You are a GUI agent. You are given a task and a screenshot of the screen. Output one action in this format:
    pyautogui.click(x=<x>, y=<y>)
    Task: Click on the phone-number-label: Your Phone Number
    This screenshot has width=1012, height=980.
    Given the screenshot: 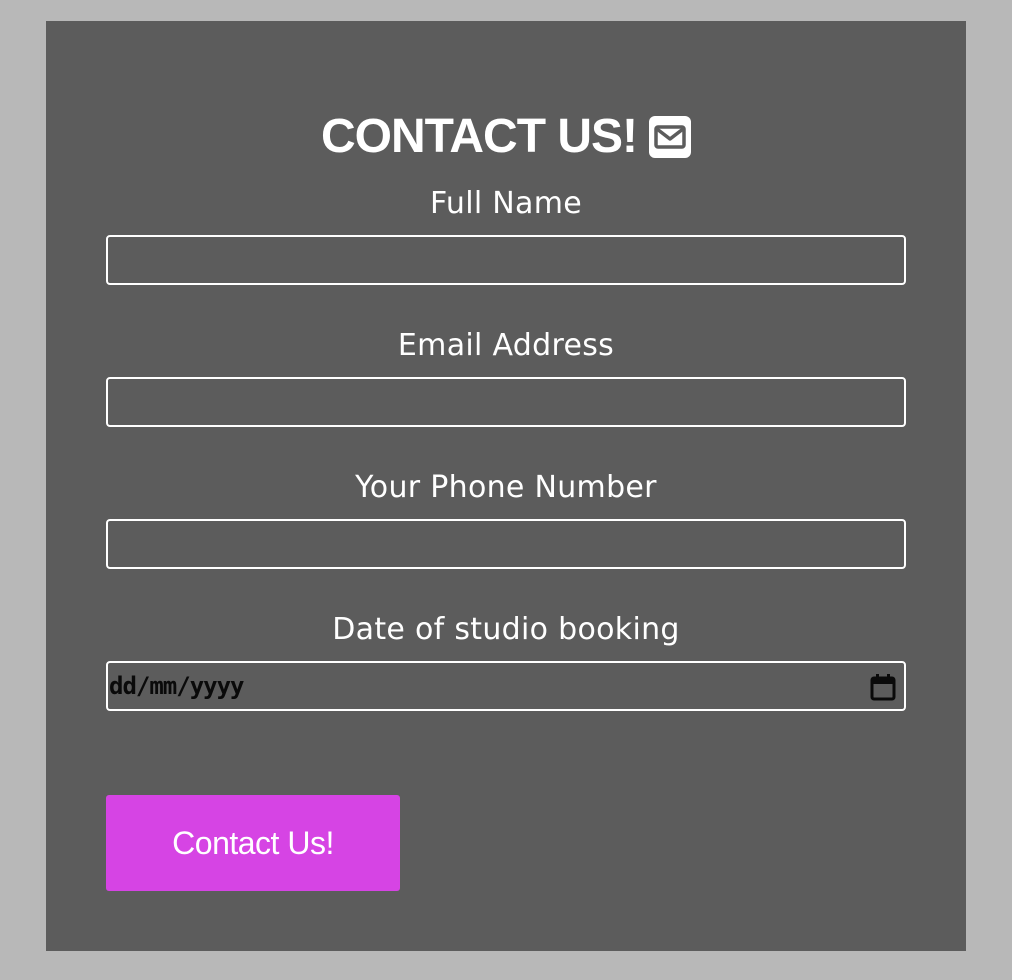 What is the action you would take?
    pyautogui.click(x=506, y=487)
    